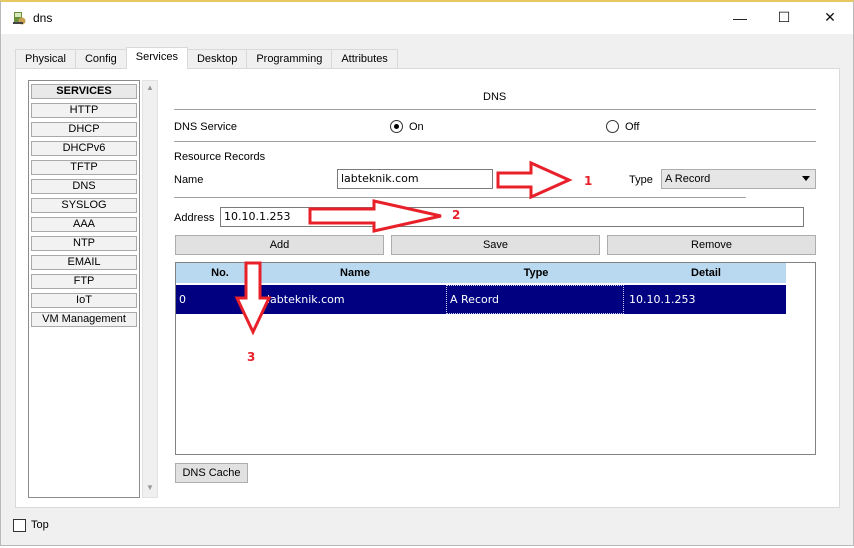  What do you see at coordinates (84, 262) in the screenshot?
I see `service-item-email: EMAIL` at bounding box center [84, 262].